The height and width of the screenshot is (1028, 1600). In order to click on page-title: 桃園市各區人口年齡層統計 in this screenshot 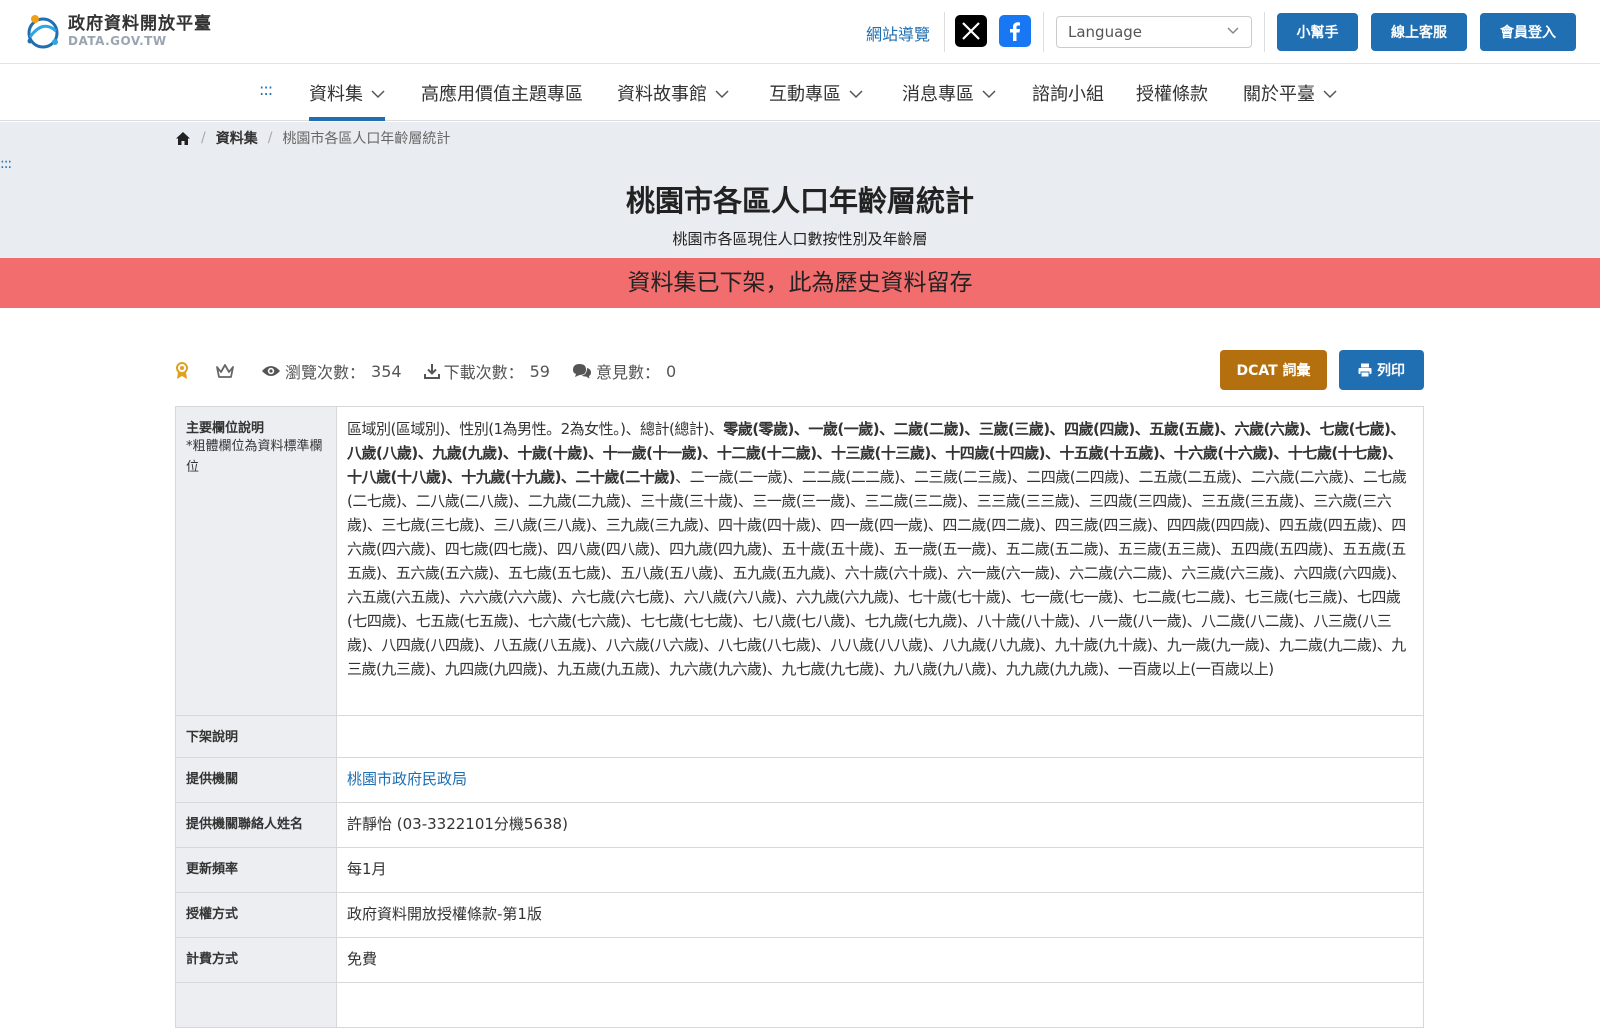, I will do `click(799, 201)`.